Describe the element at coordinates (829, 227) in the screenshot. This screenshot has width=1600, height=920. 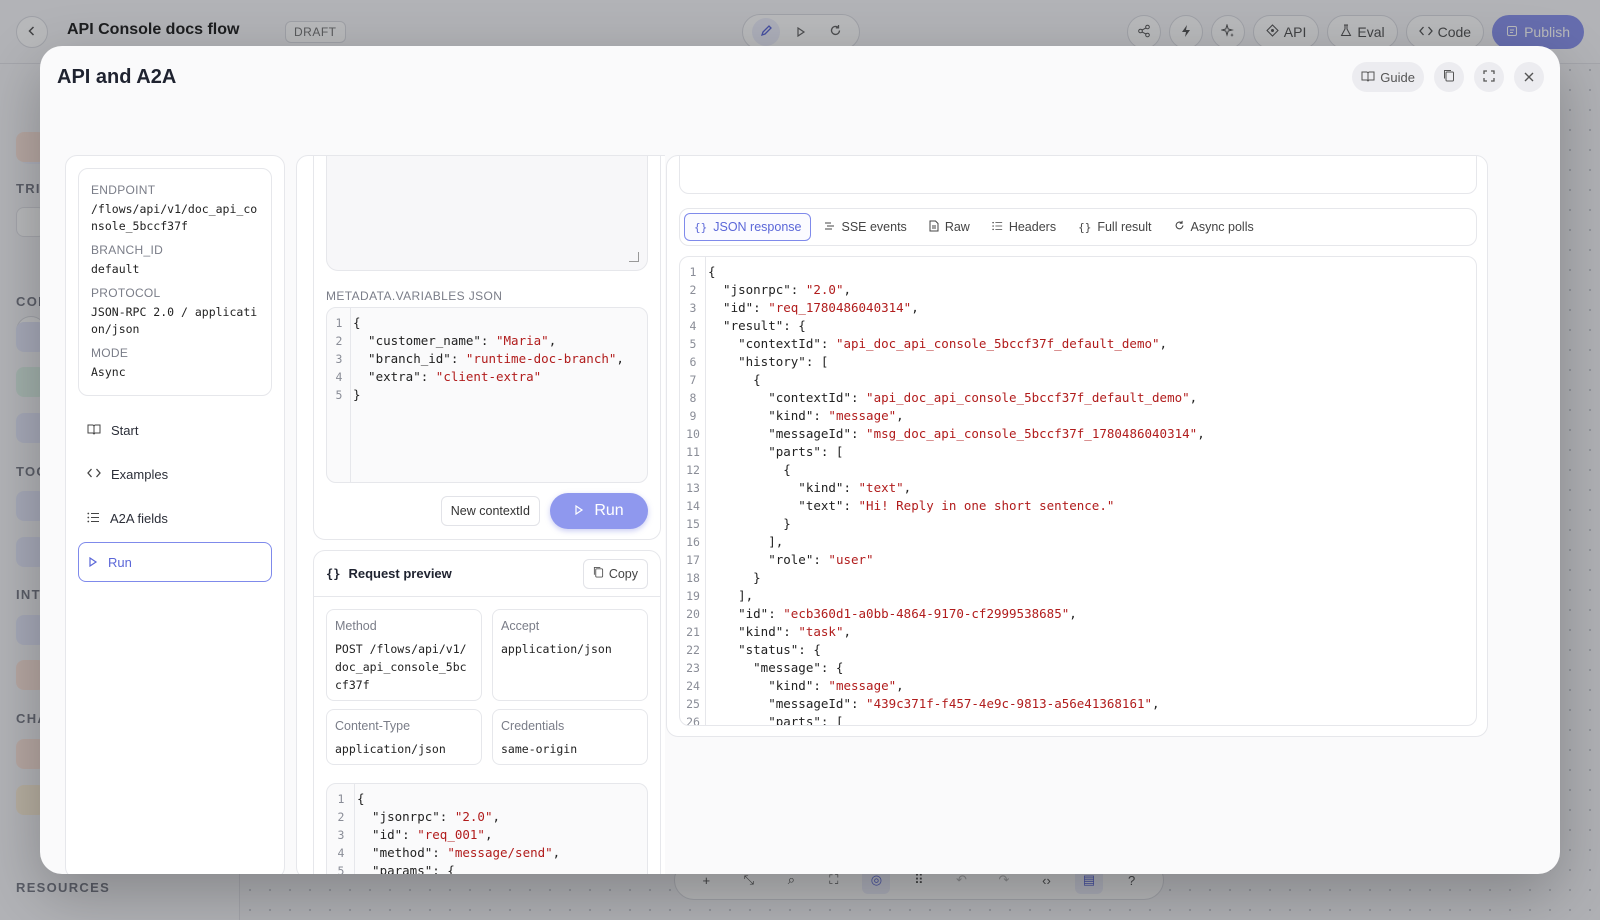
I see `stream-icon` at that location.